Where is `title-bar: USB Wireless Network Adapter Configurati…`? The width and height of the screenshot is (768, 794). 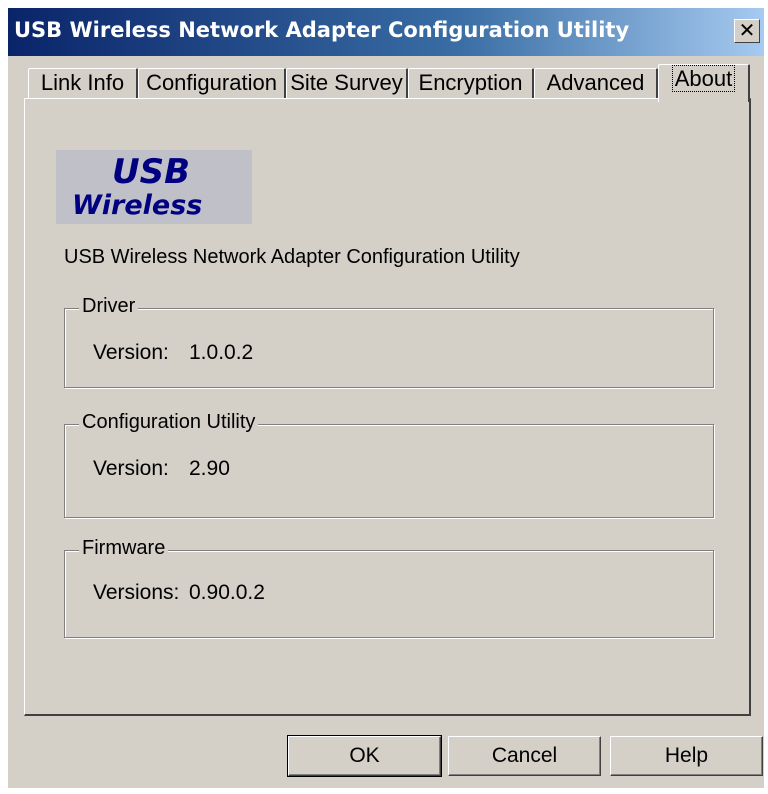 title-bar: USB Wireless Network Adapter Configurati… is located at coordinates (386, 32).